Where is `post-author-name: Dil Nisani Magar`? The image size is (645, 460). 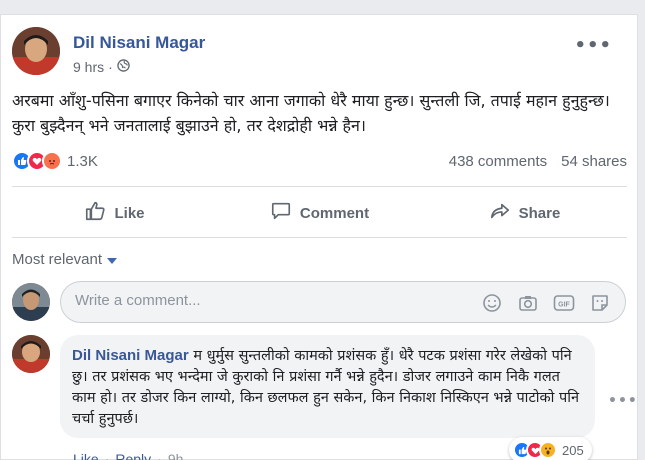
post-author-name: Dil Nisani Magar is located at coordinates (139, 43).